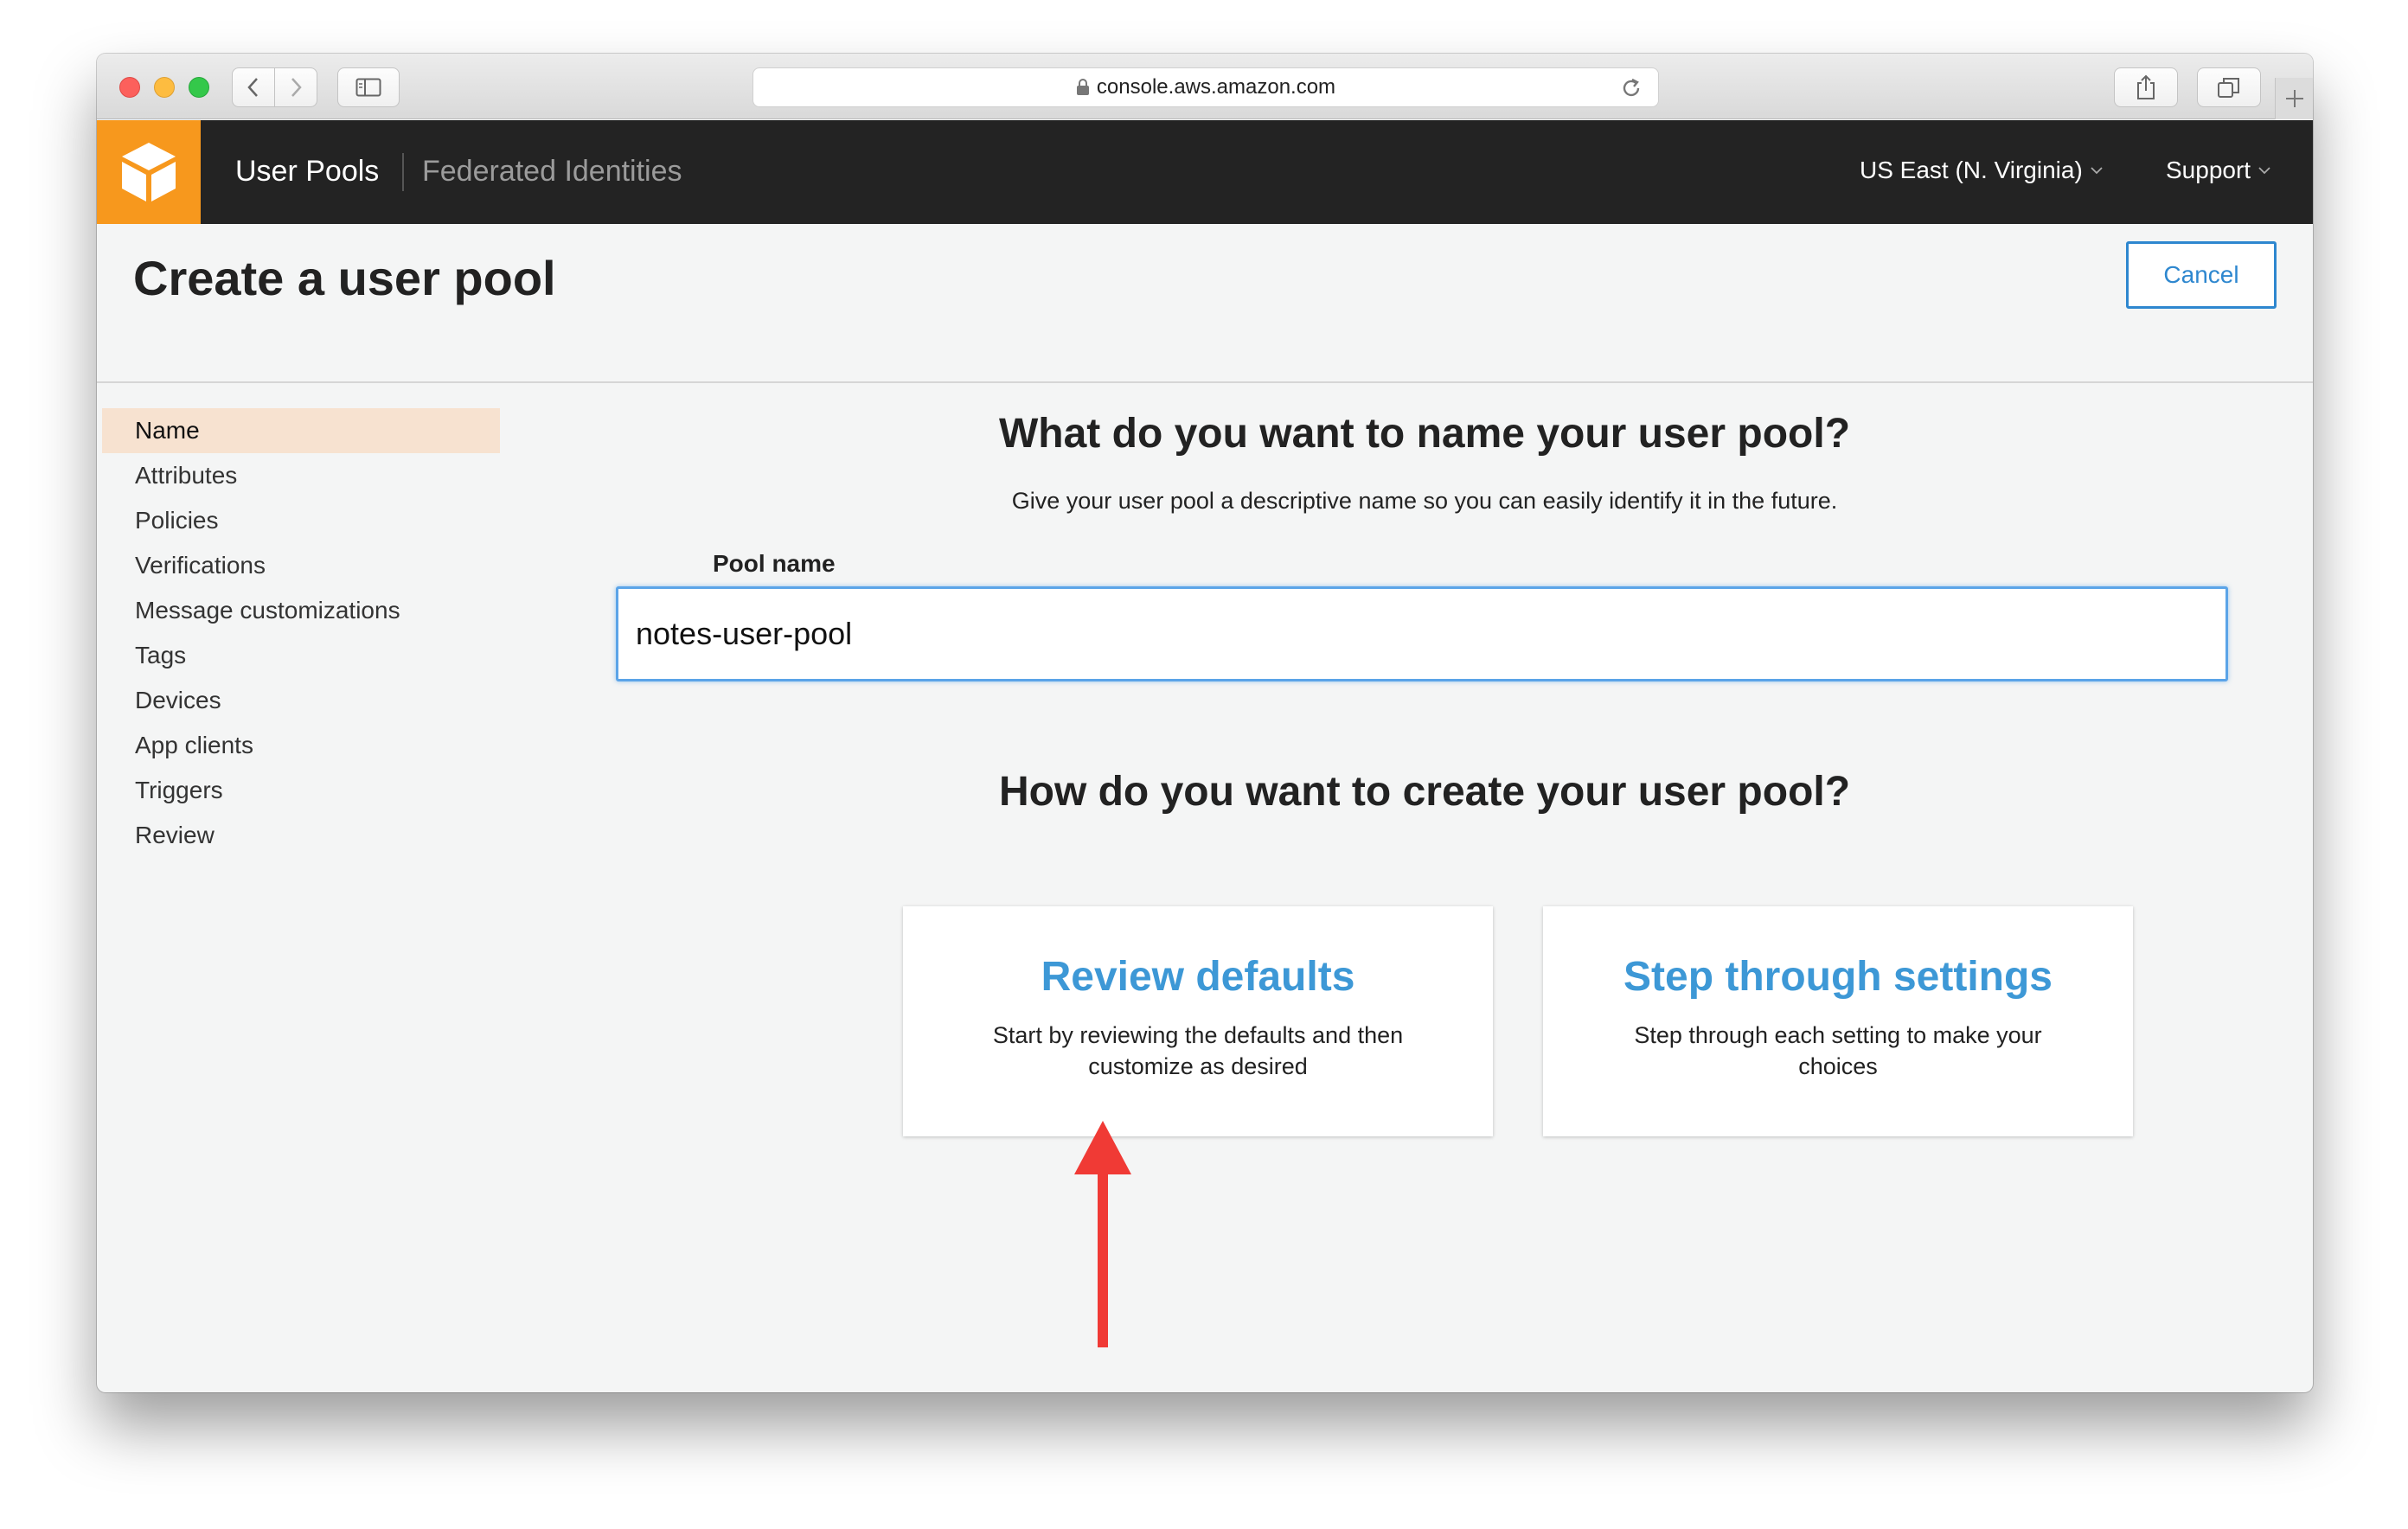  What do you see at coordinates (301, 746) in the screenshot?
I see `sidebar-item-app-clients: App clients` at bounding box center [301, 746].